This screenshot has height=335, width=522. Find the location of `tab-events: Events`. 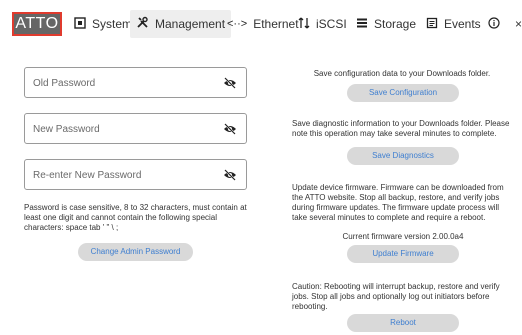

tab-events: Events is located at coordinates (453, 24).